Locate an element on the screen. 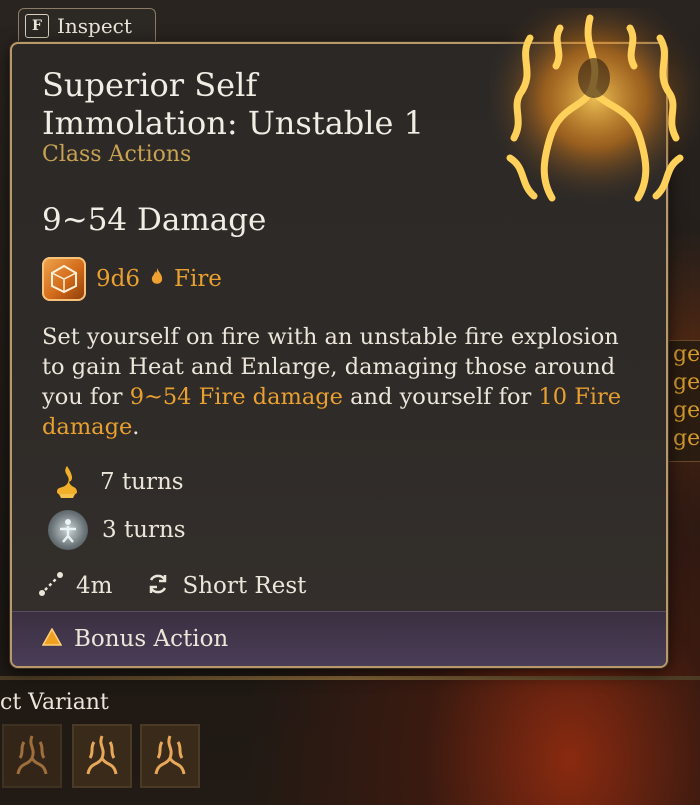  bonus-action-icon is located at coordinates (52, 638).